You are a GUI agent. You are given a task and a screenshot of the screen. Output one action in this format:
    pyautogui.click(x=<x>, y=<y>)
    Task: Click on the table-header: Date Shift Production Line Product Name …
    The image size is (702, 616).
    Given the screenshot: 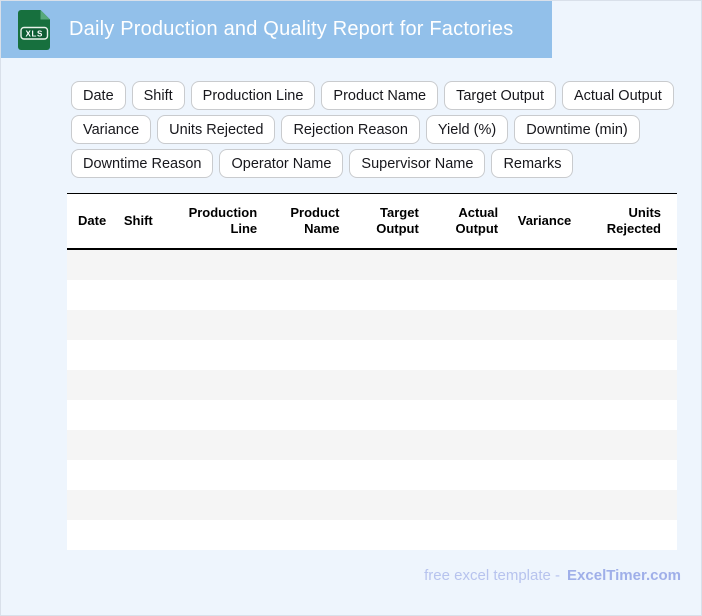 What is the action you would take?
    pyautogui.click(x=372, y=221)
    